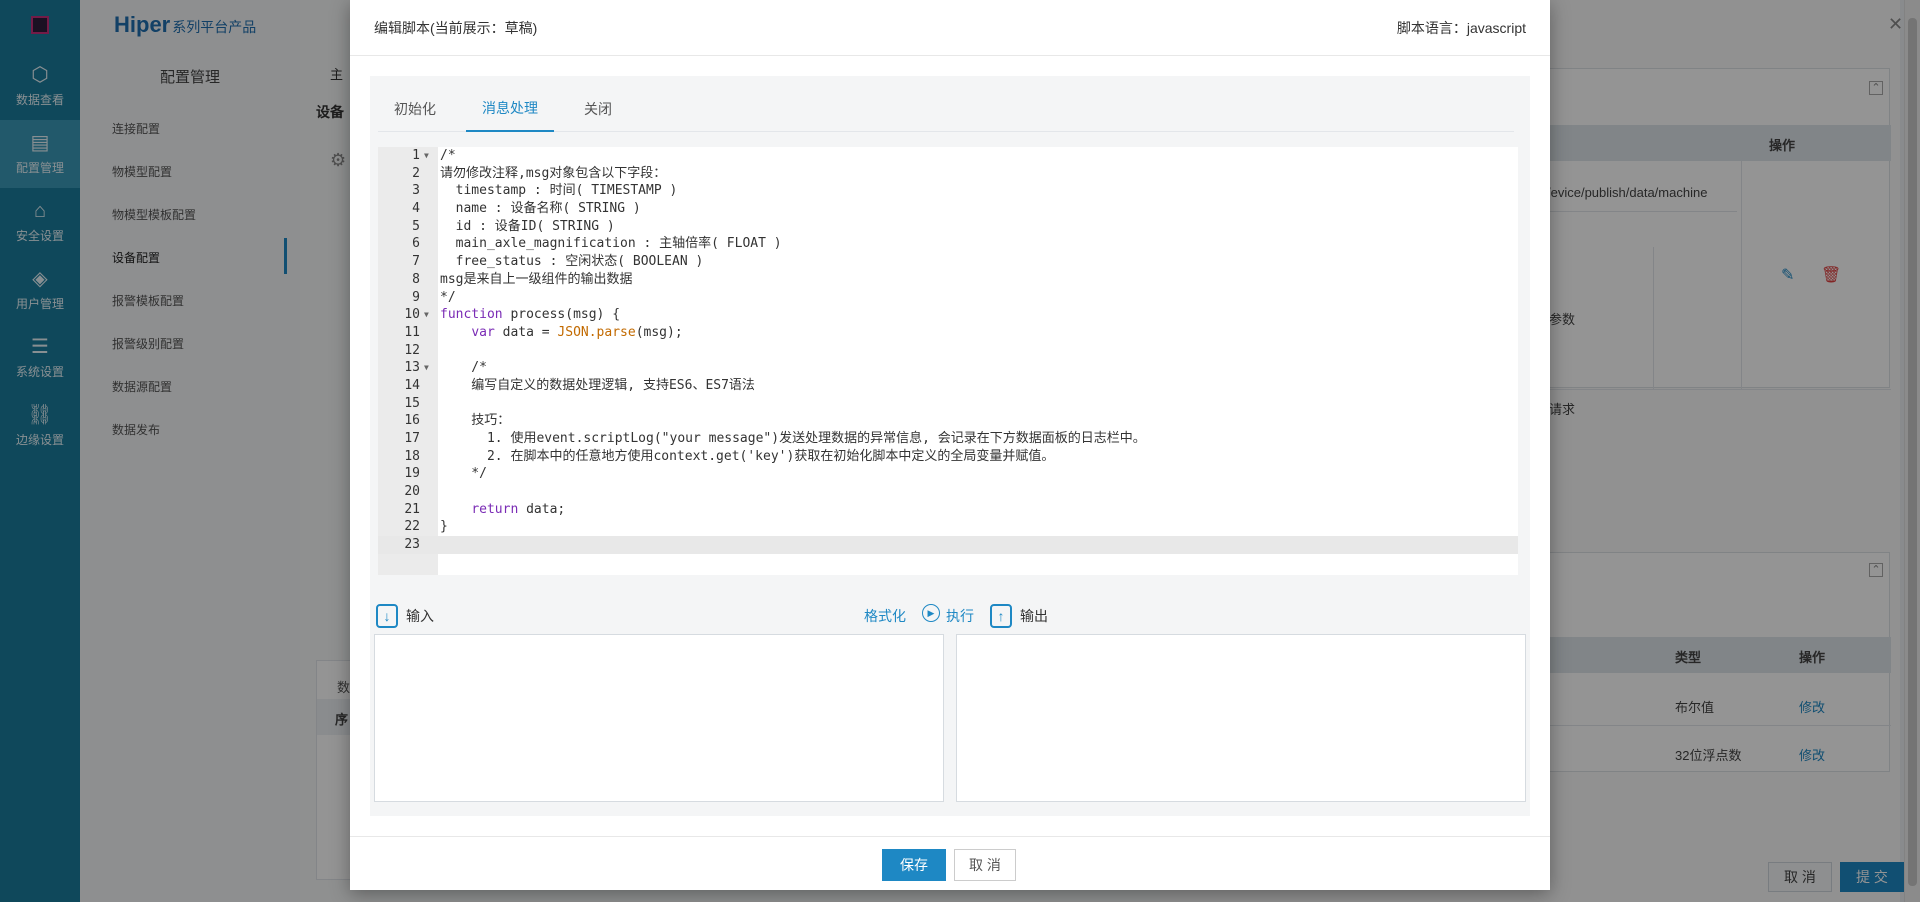 The image size is (1920, 902). Describe the element at coordinates (948, 404) in the screenshot. I see `code-line: 15` at that location.